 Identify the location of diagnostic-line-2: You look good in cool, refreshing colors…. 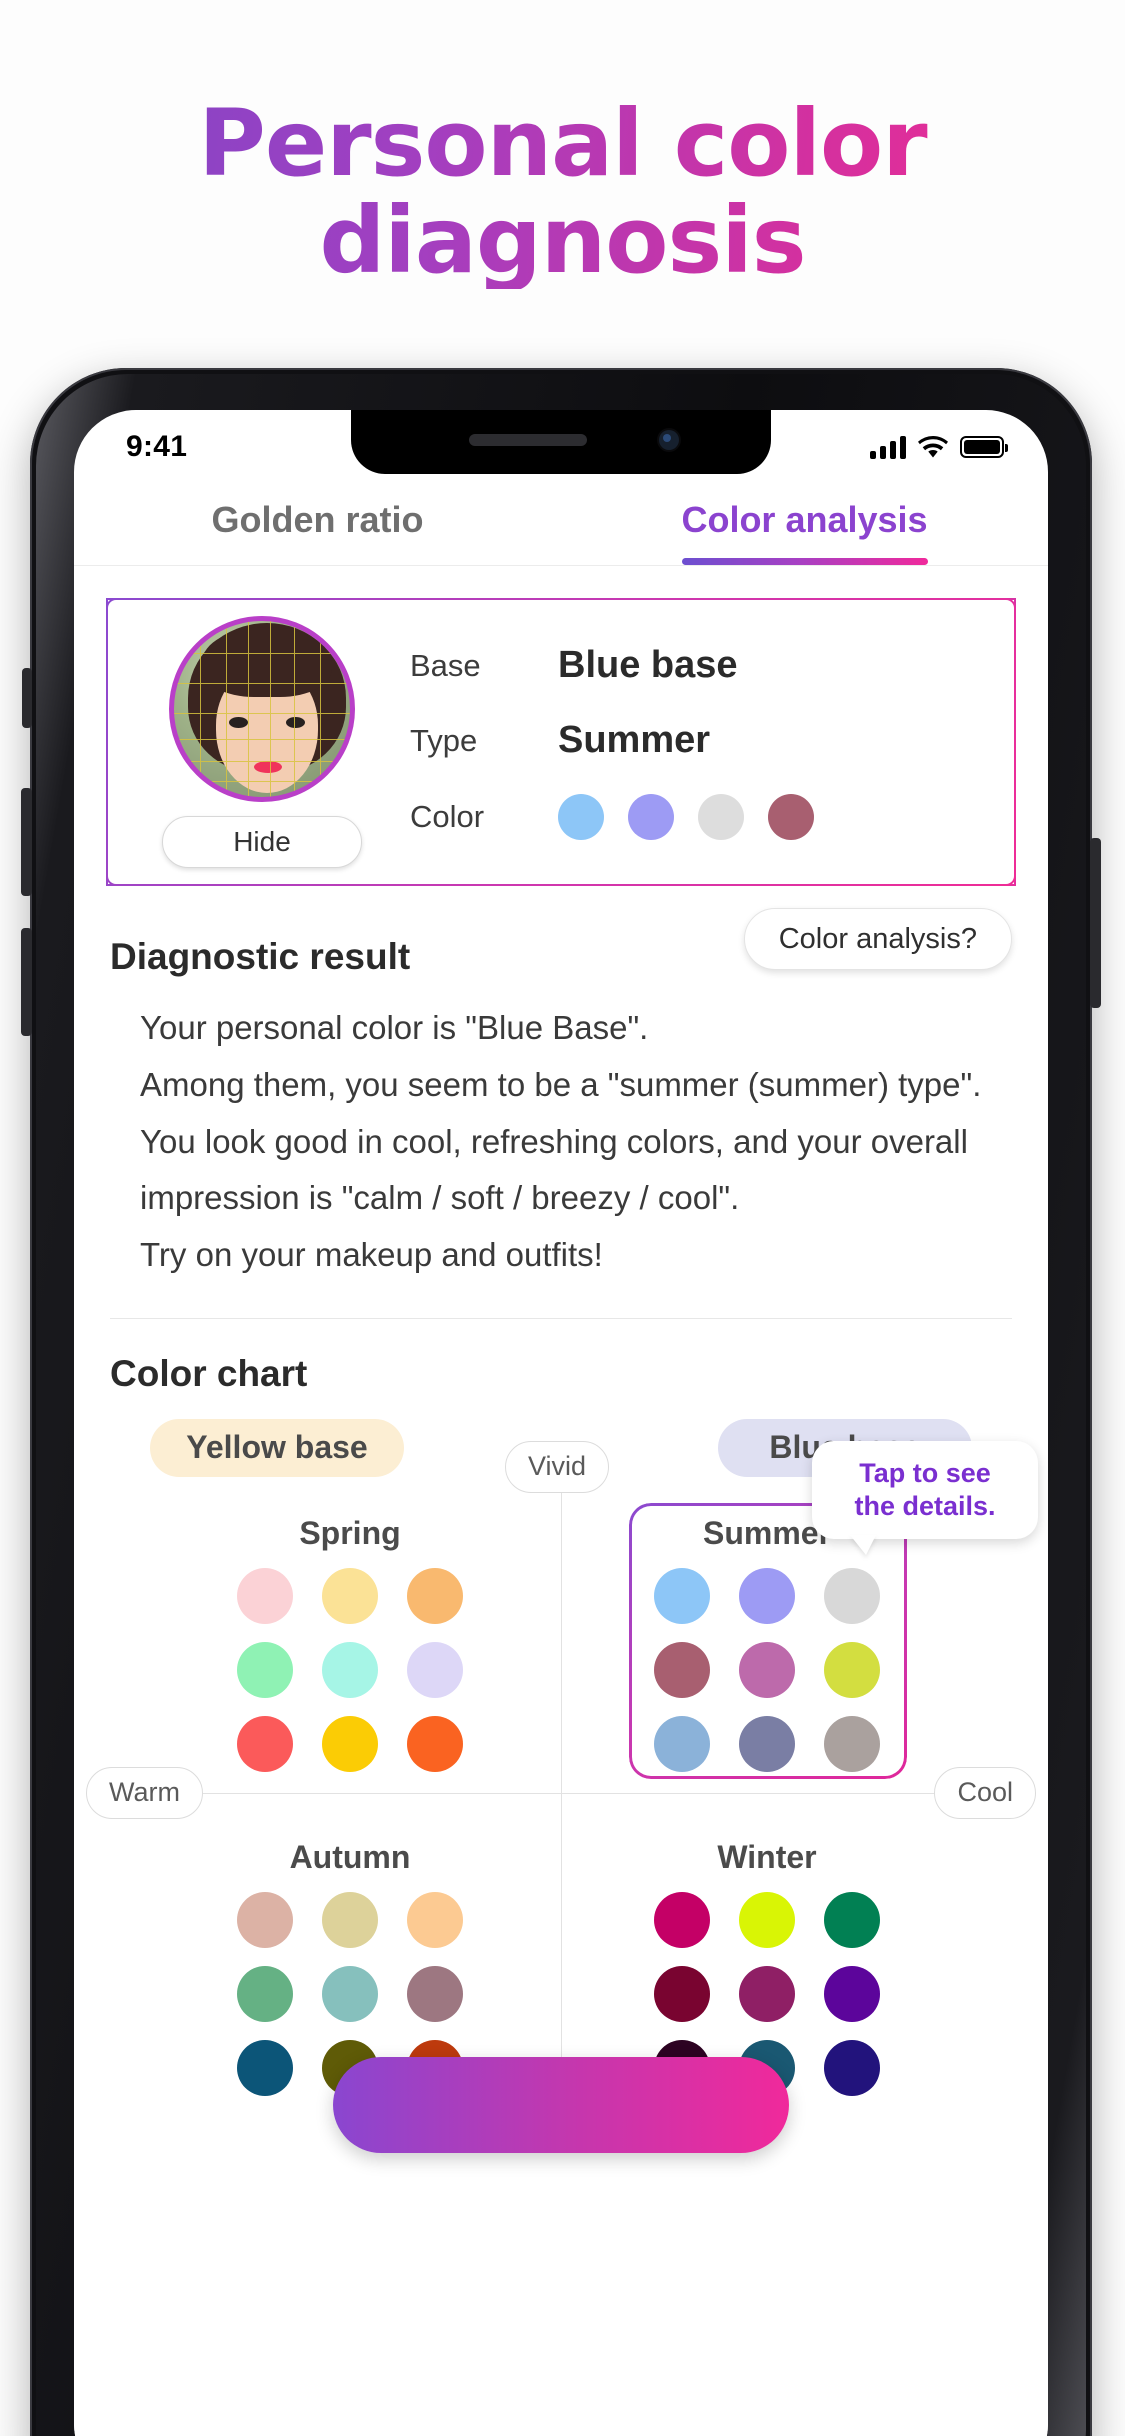
(554, 1169).